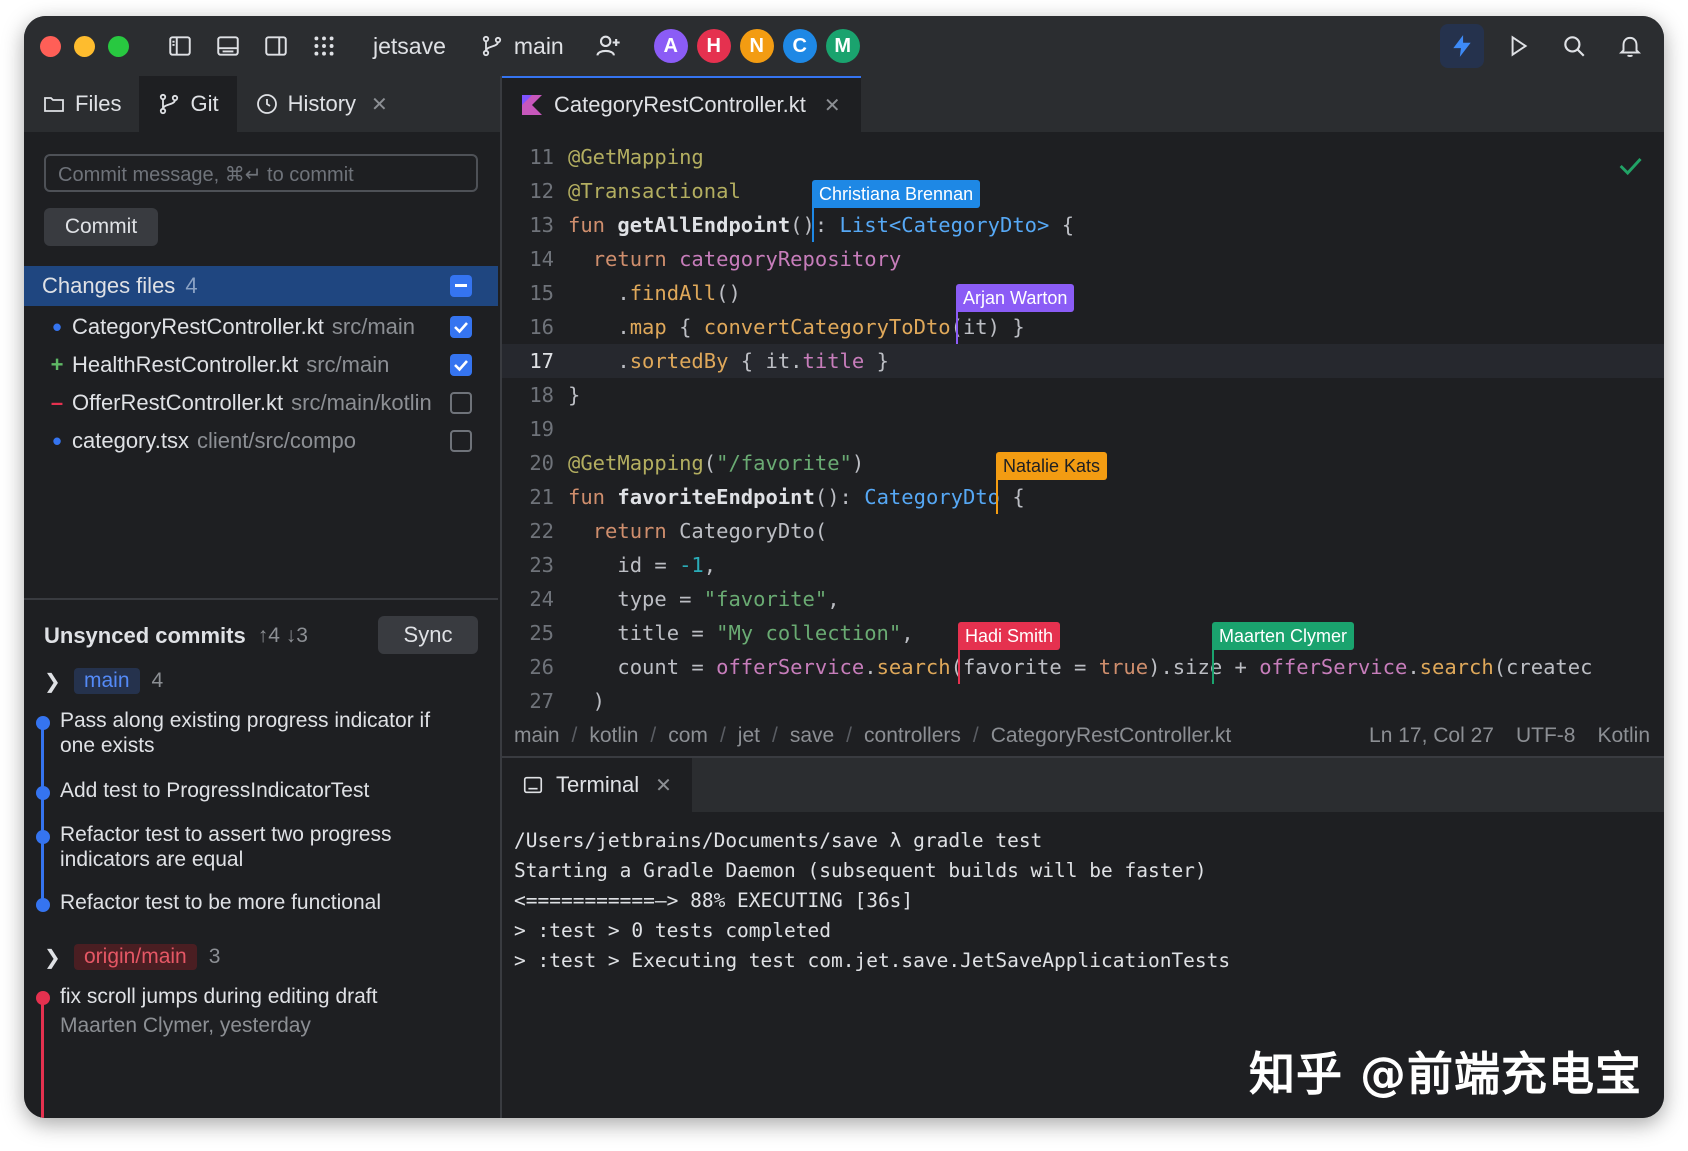 This screenshot has width=1688, height=1151. I want to click on changes-files-header: Changes files 4, so click(261, 286).